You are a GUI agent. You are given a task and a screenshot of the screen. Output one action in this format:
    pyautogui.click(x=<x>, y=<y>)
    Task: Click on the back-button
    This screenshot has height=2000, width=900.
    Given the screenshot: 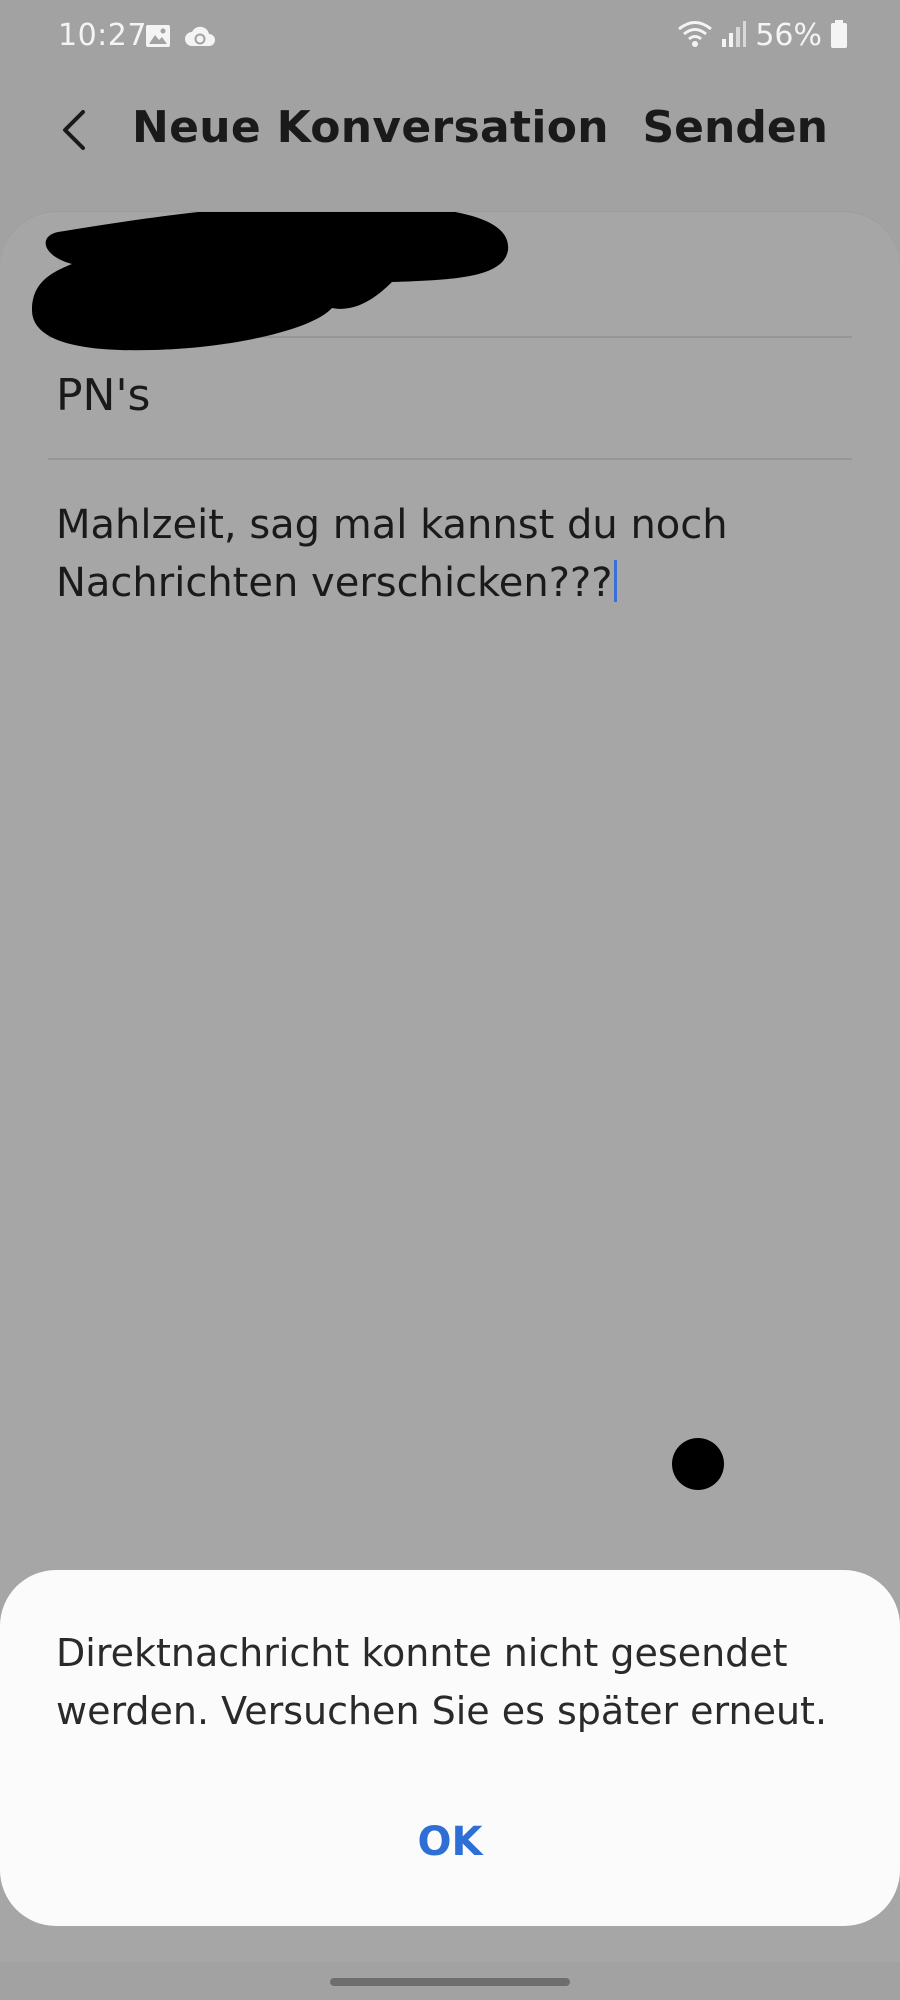 What is the action you would take?
    pyautogui.click(x=74, y=130)
    